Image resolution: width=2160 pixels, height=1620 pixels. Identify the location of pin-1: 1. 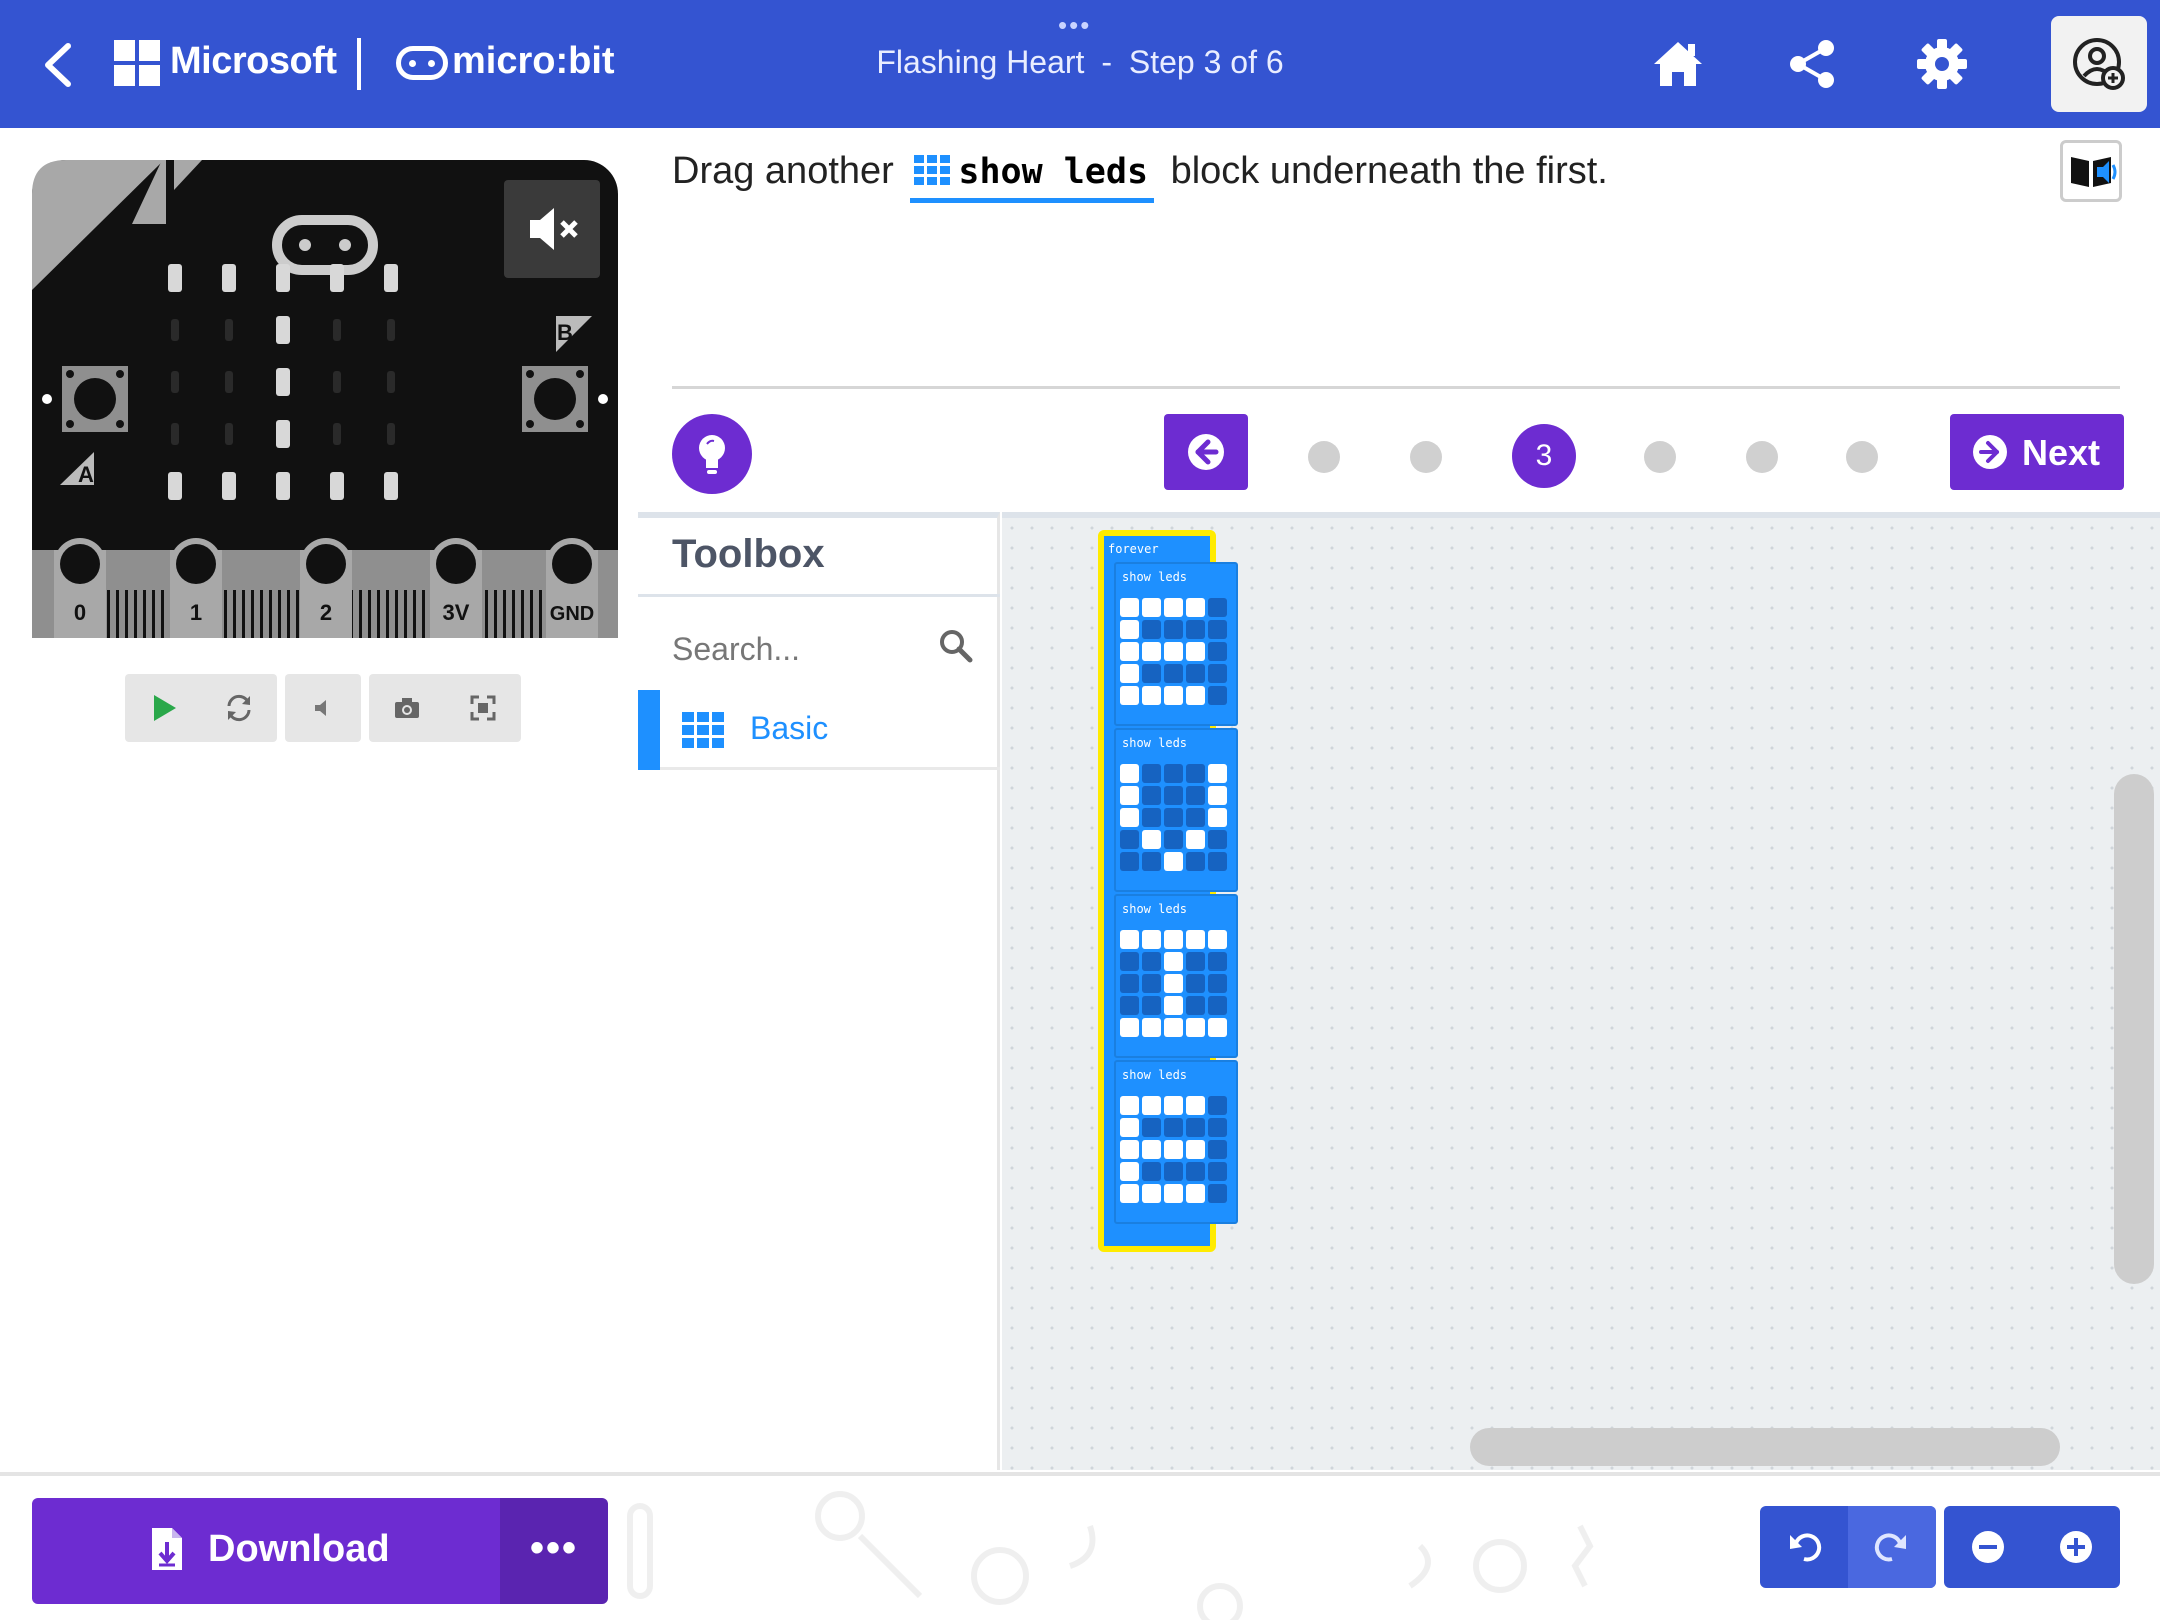
(196, 588).